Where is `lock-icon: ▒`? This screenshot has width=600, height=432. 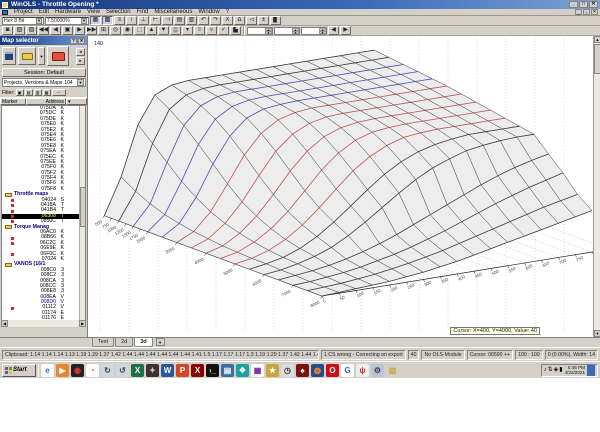 lock-icon: ▒ is located at coordinates (175, 30).